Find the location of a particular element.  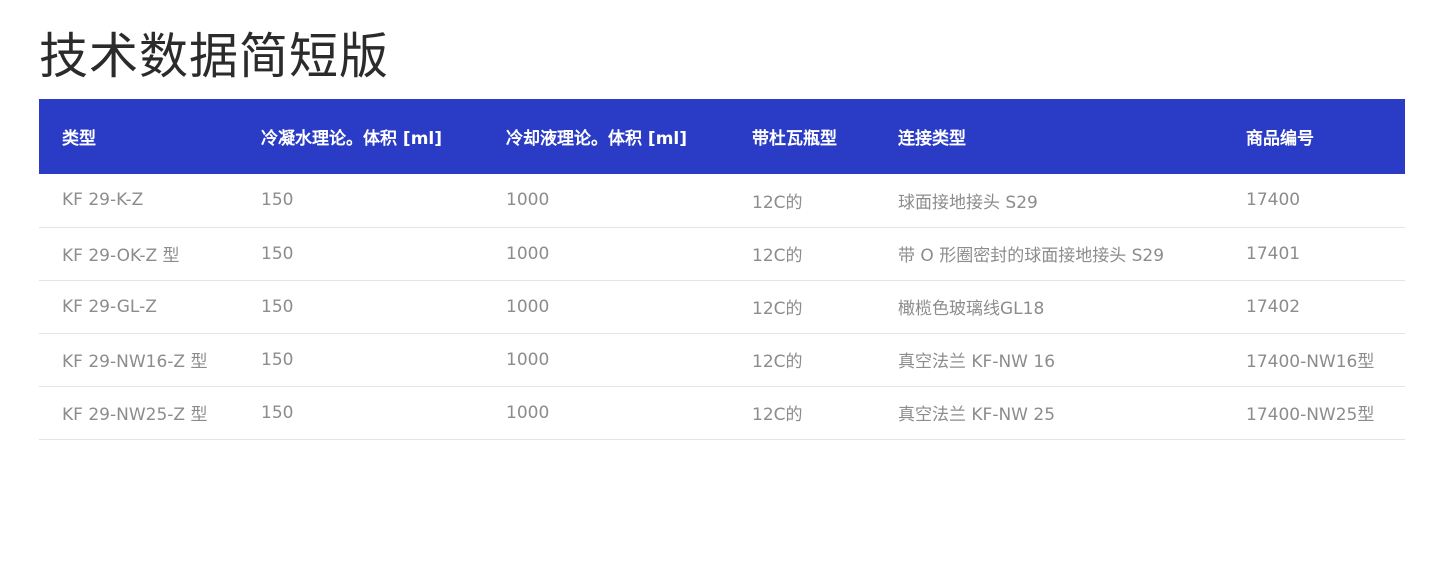

page-title: 技术数据简短版 is located at coordinates (214, 56).